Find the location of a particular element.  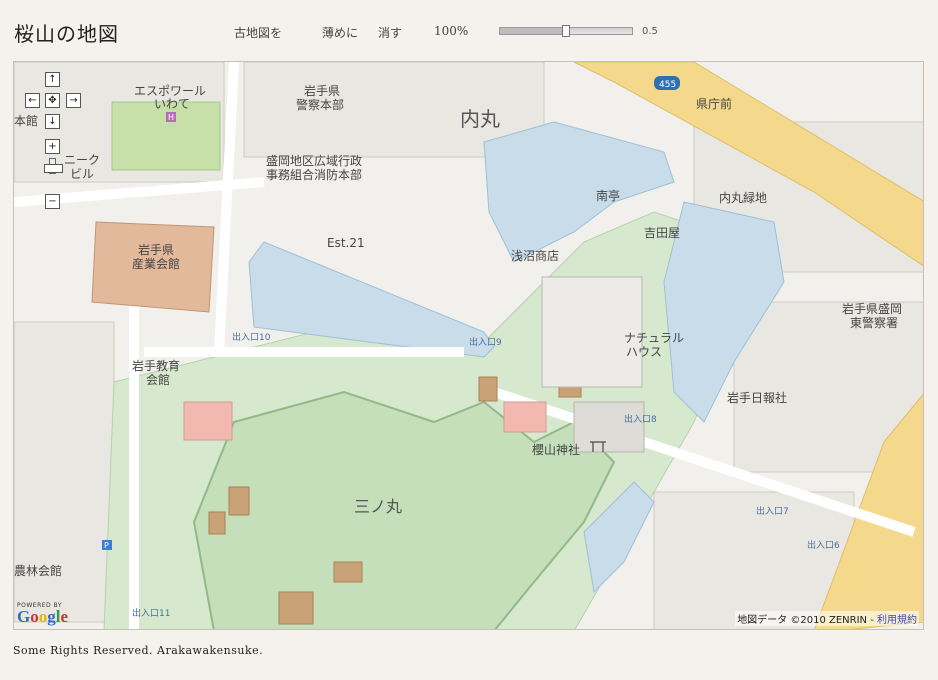

map-label: 吉田屋 is located at coordinates (662, 233).